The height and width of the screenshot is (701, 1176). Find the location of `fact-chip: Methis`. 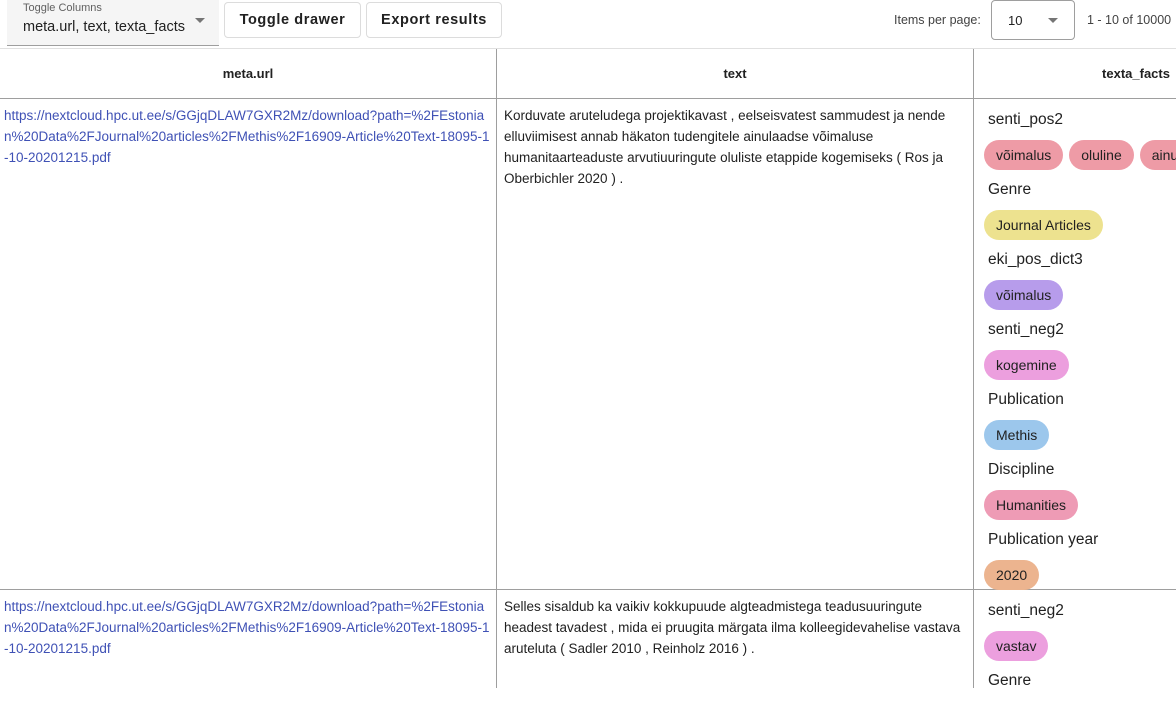

fact-chip: Methis is located at coordinates (1017, 435).